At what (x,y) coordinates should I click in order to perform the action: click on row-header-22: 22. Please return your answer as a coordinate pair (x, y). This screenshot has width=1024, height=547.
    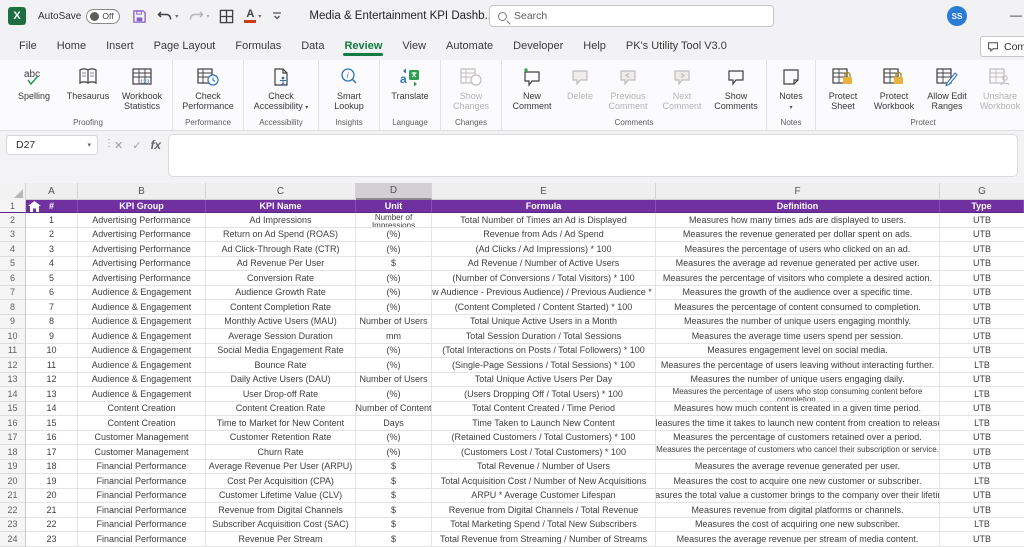
    Looking at the image, I should click on (13, 510).